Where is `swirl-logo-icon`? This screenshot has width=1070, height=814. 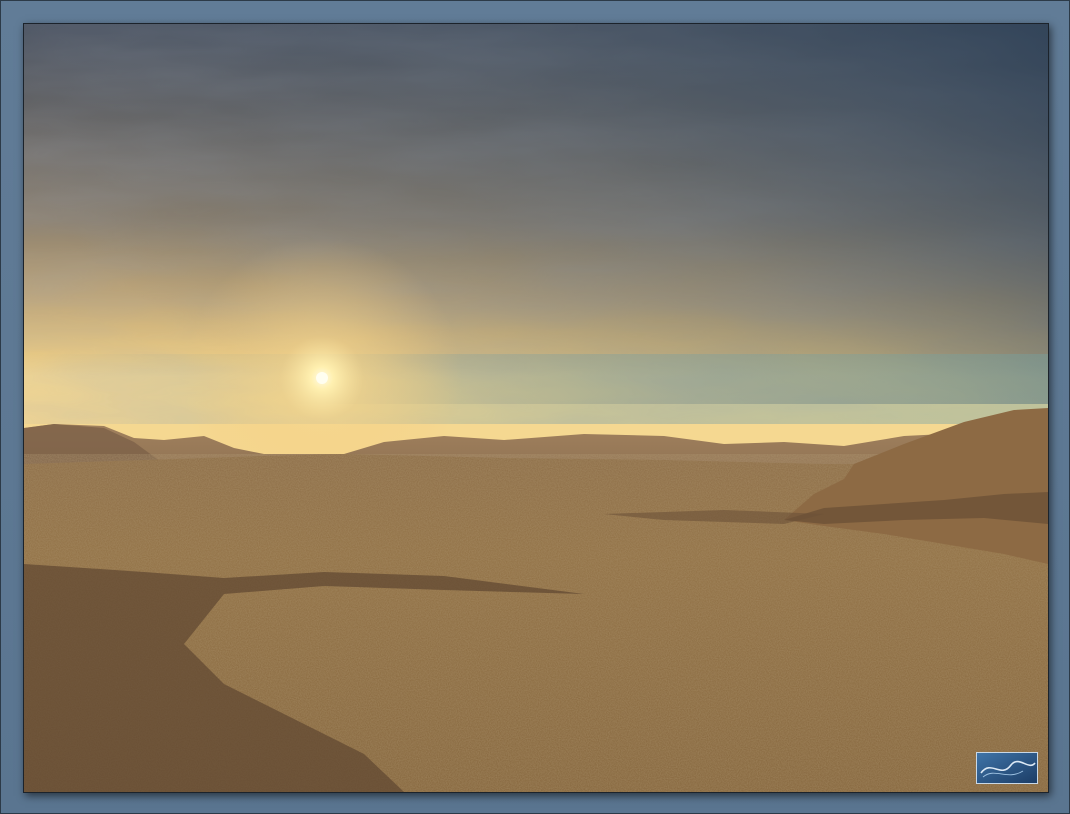 swirl-logo-icon is located at coordinates (1007, 768).